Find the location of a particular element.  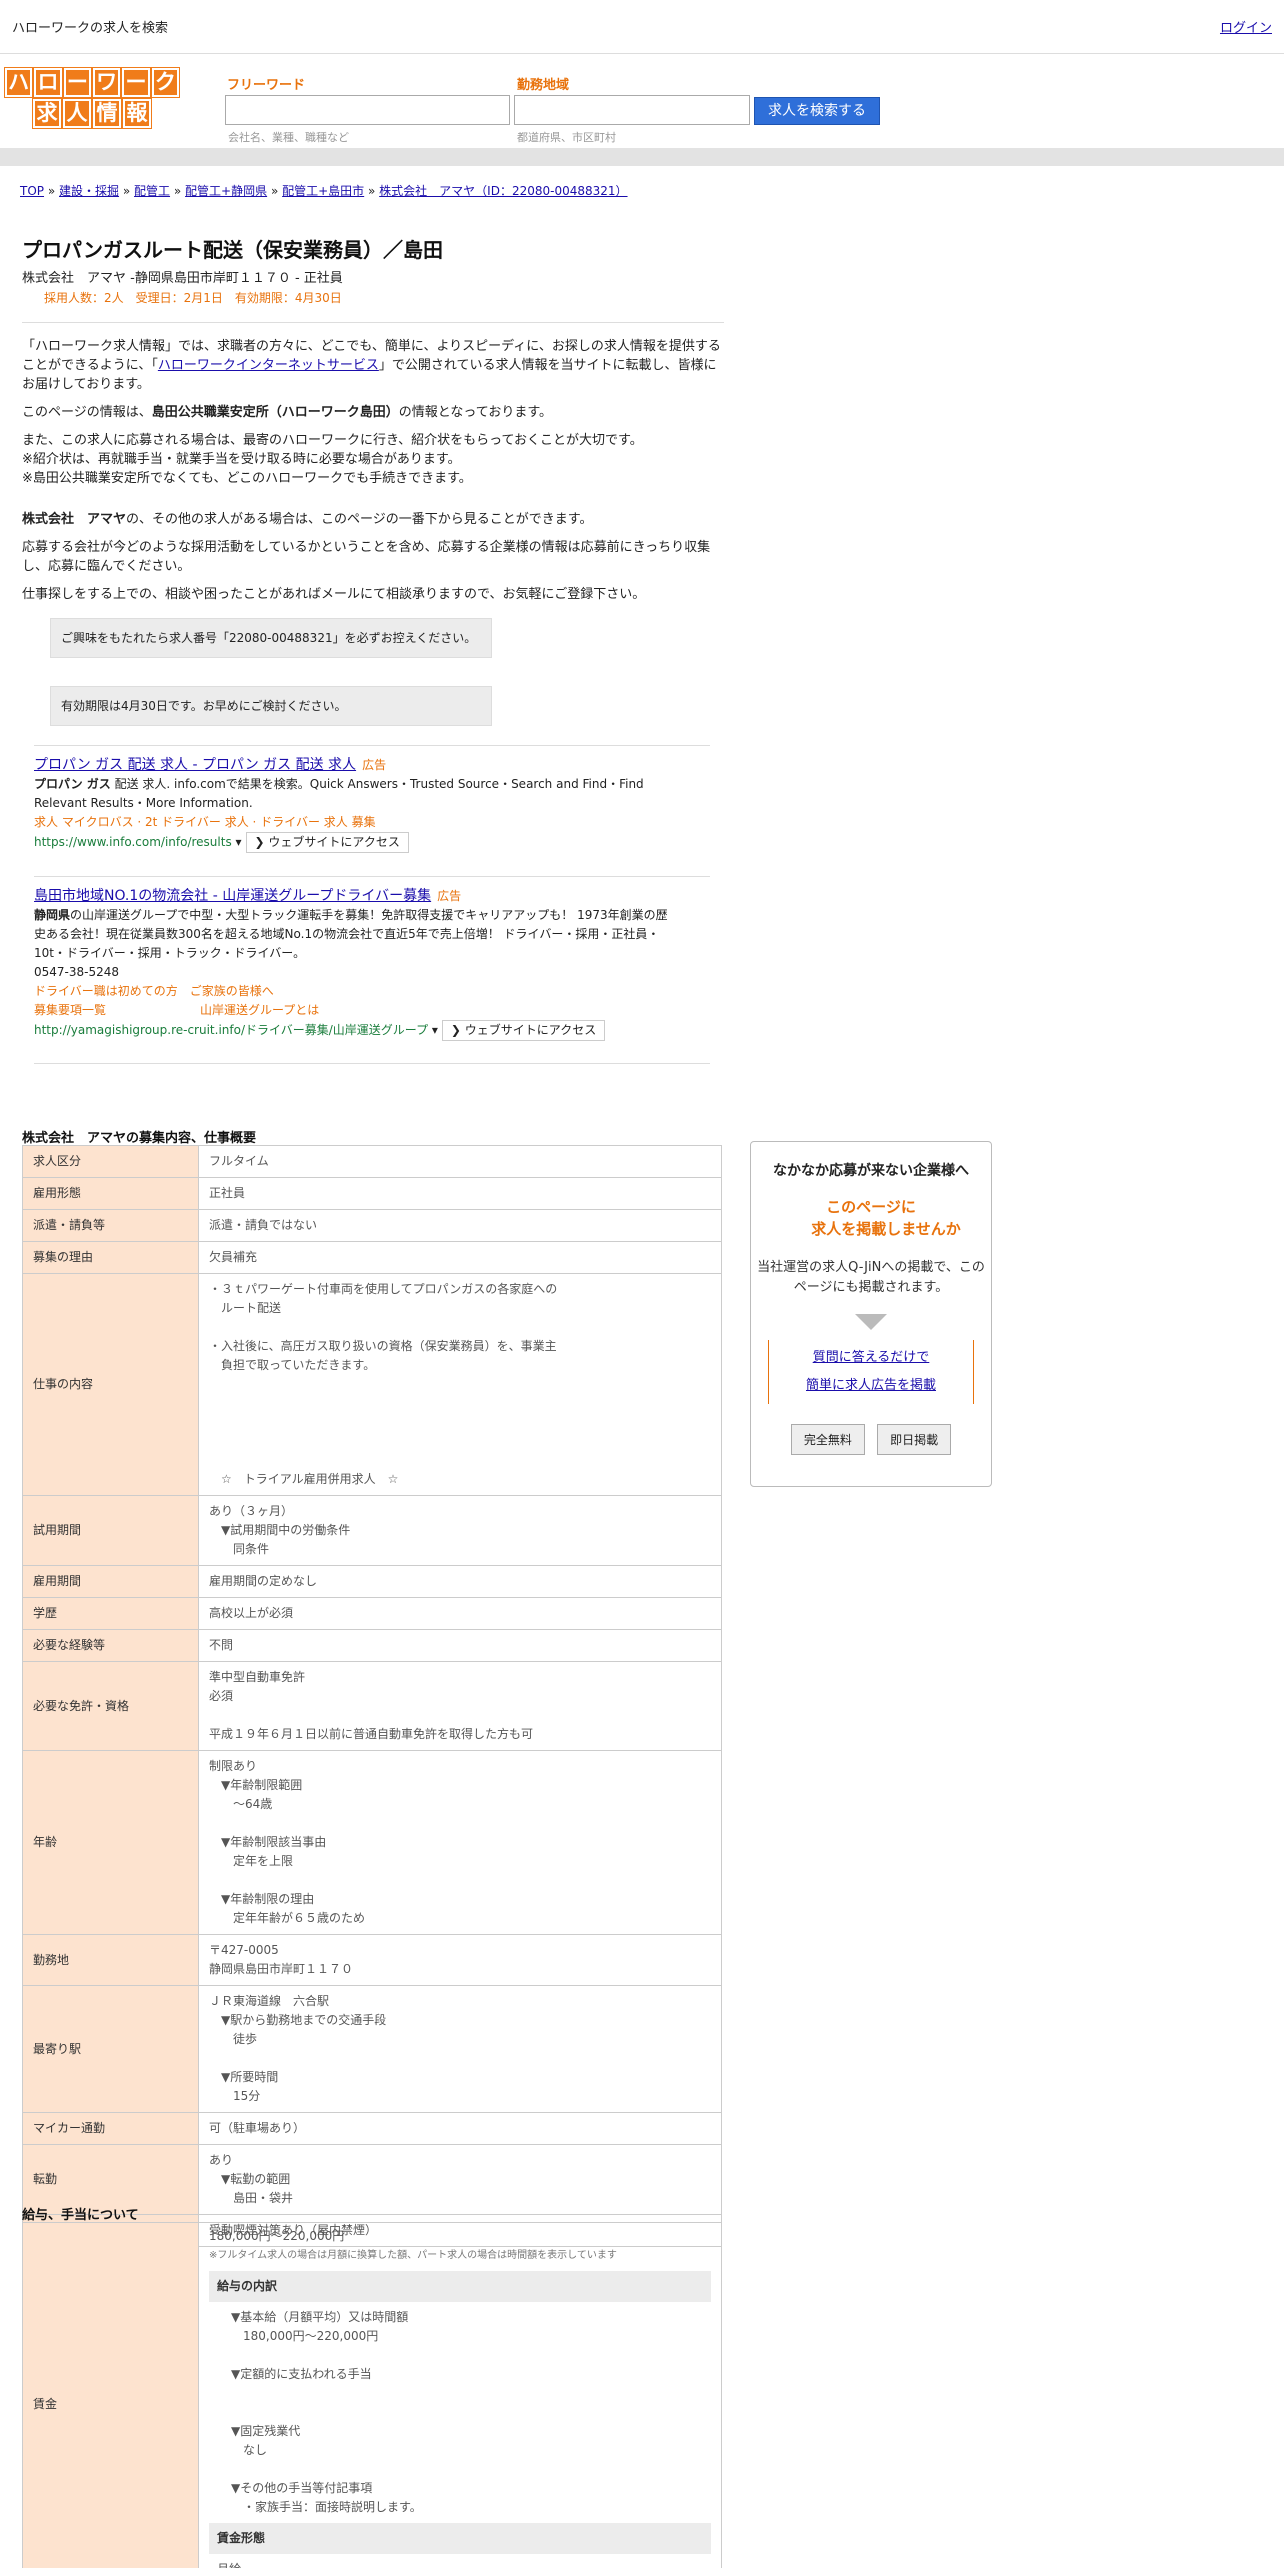

crumb-city: 配管工+島田市 is located at coordinates (323, 191).